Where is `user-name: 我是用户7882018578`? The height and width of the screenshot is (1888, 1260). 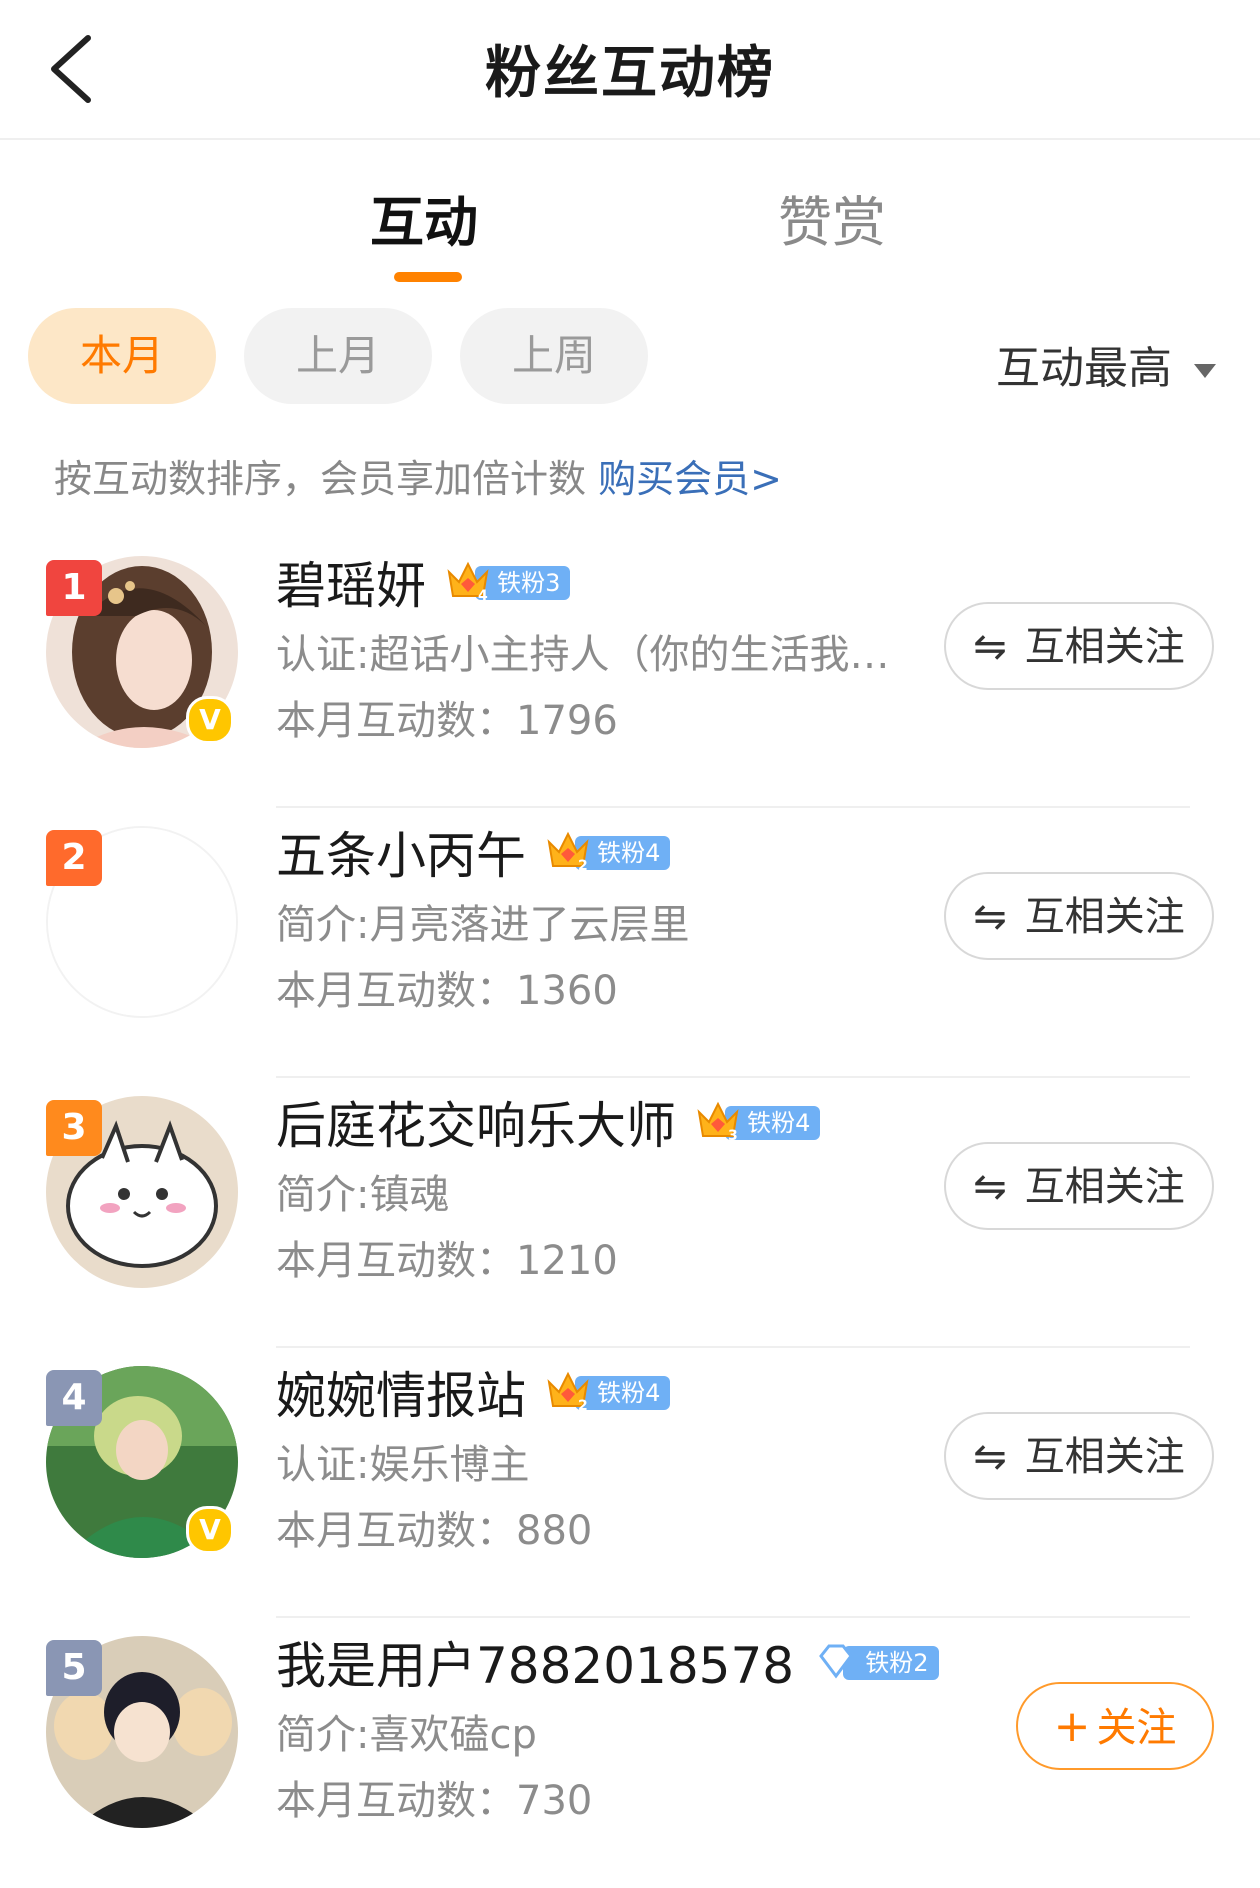 user-name: 我是用户7882018578 is located at coordinates (535, 1666).